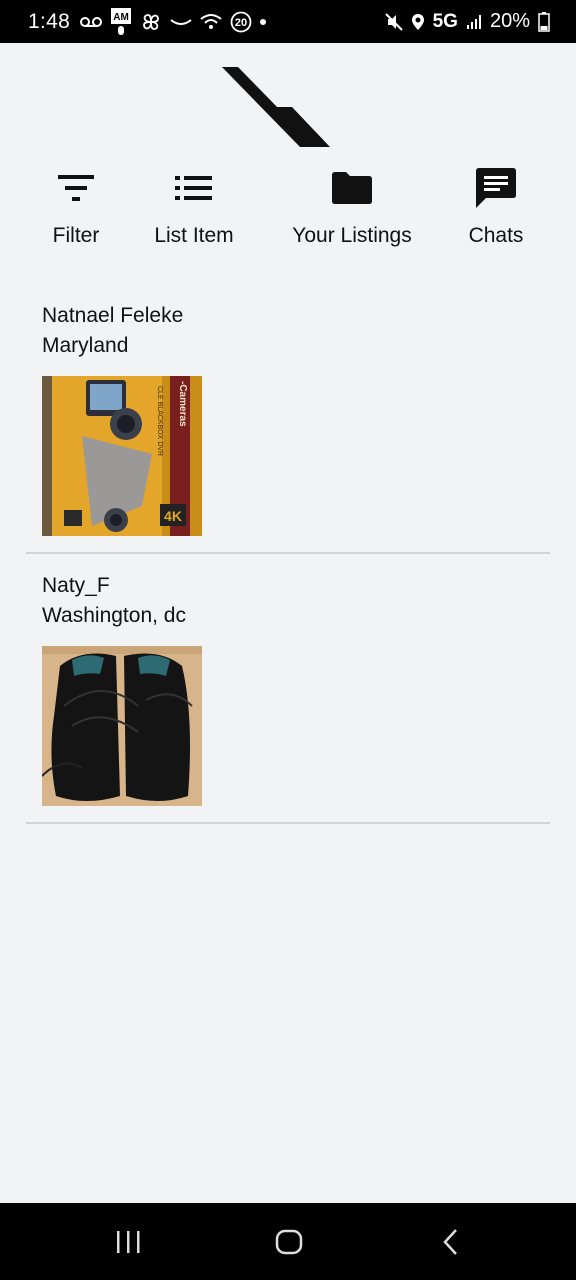  What do you see at coordinates (173, 516) in the screenshot?
I see `box-text-4k: 4K` at bounding box center [173, 516].